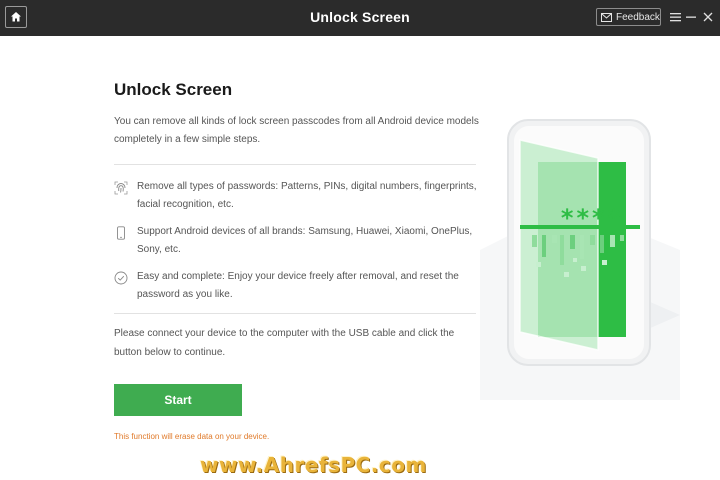 Image resolution: width=720 pixels, height=480 pixels. I want to click on check-circle-icon, so click(121, 278).